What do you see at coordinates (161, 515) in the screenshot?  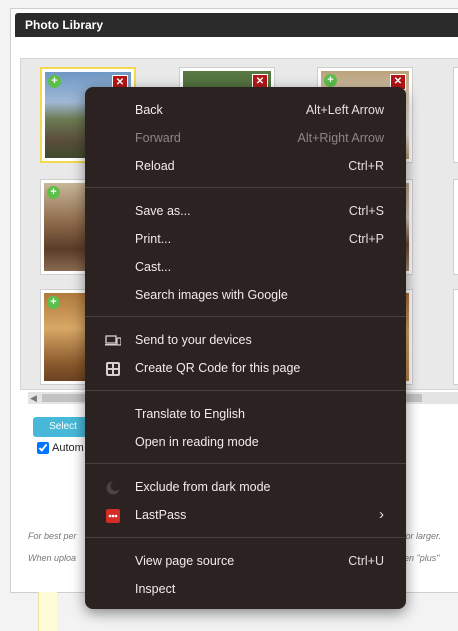 I see `menu-item-label: LastPass` at bounding box center [161, 515].